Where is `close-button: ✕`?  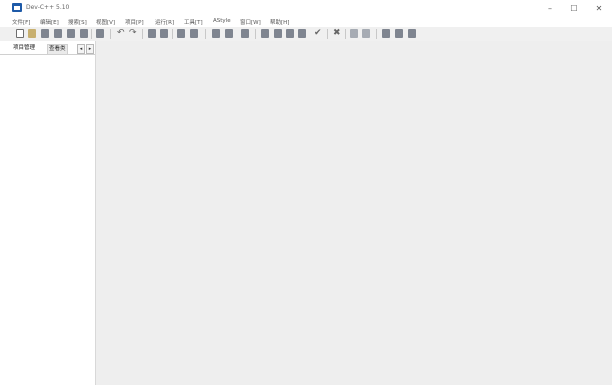
close-button: ✕ is located at coordinates (599, 8).